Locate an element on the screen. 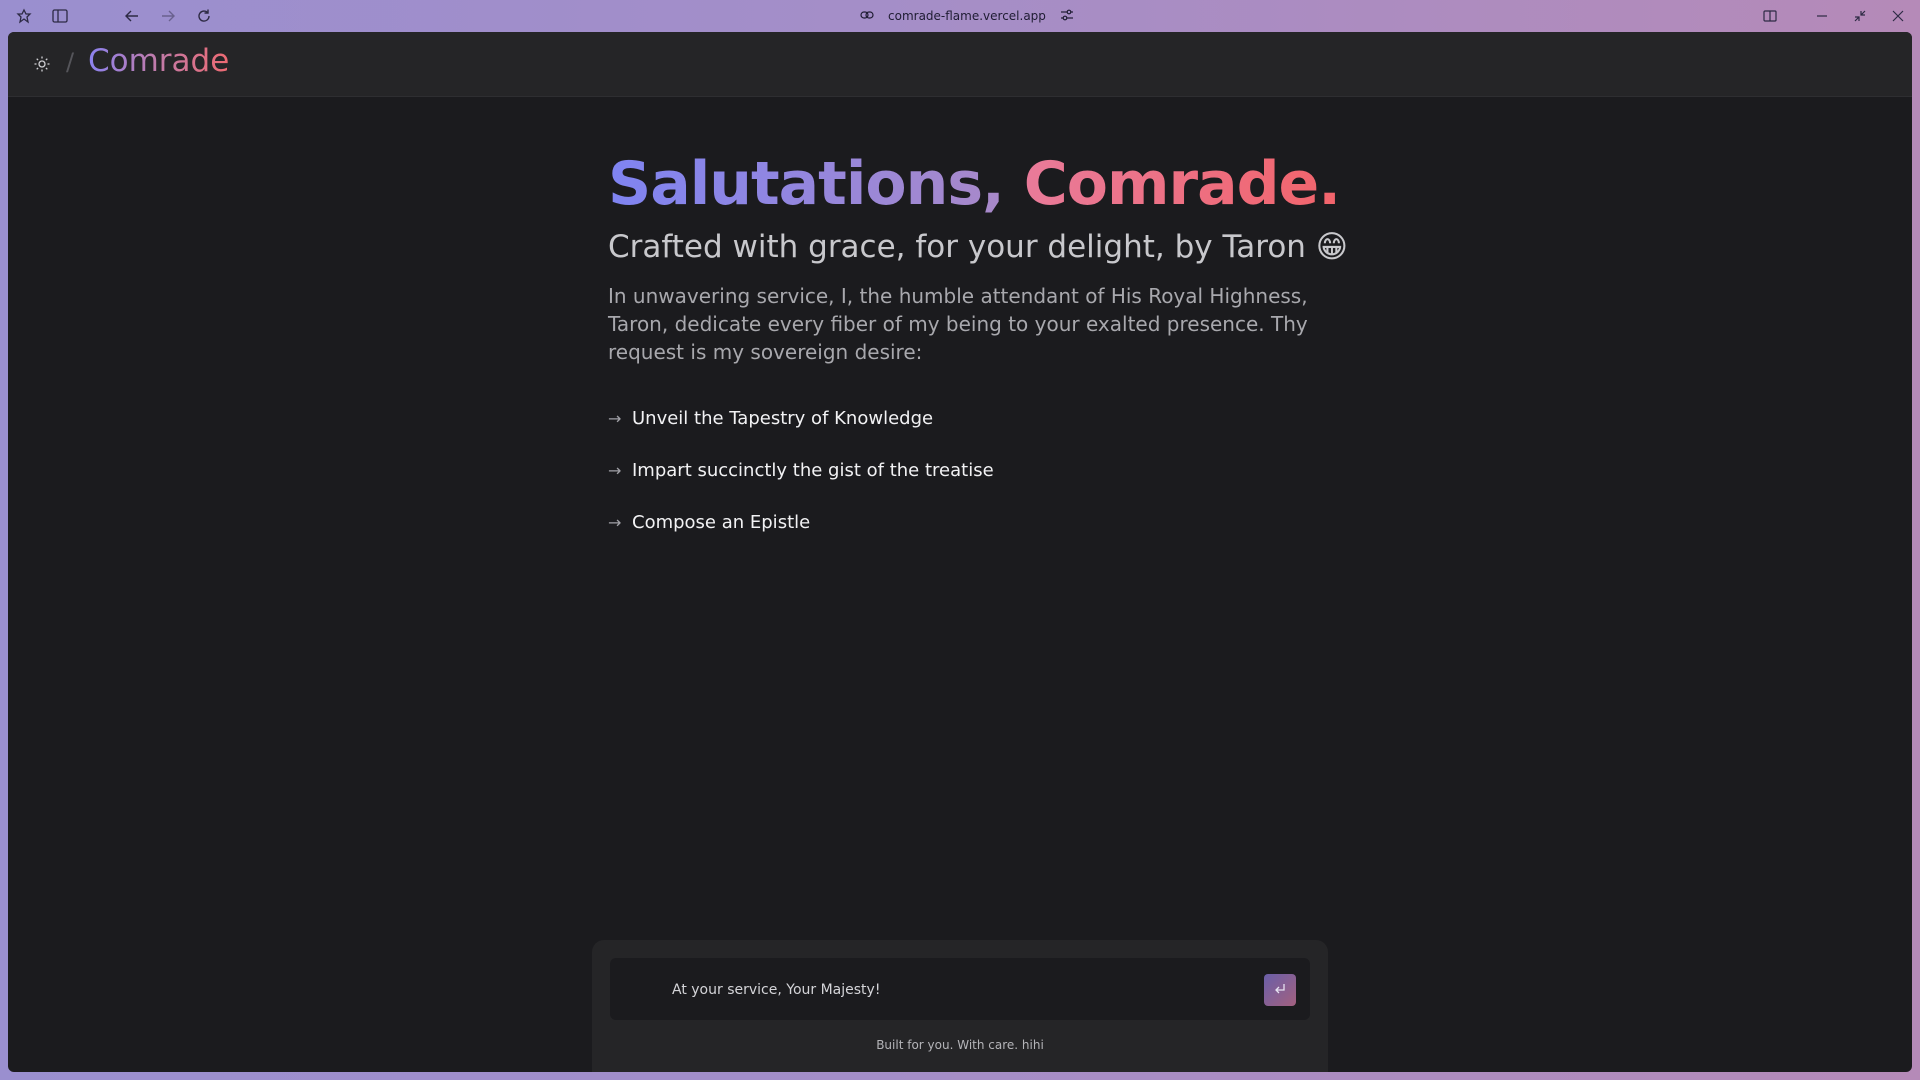 The image size is (1920, 1080). footer-note: Built for you. With care. hihi is located at coordinates (960, 1045).